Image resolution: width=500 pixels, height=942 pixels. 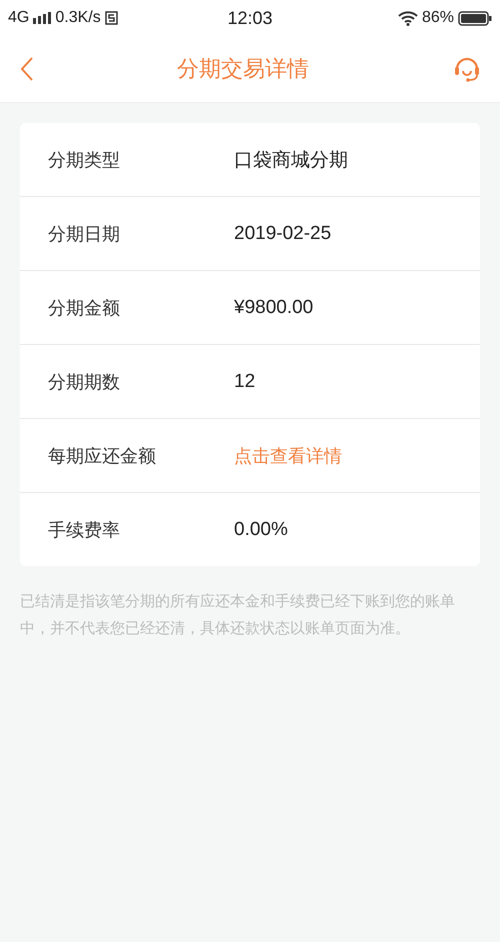 What do you see at coordinates (111, 18) in the screenshot?
I see `notification-icon` at bounding box center [111, 18].